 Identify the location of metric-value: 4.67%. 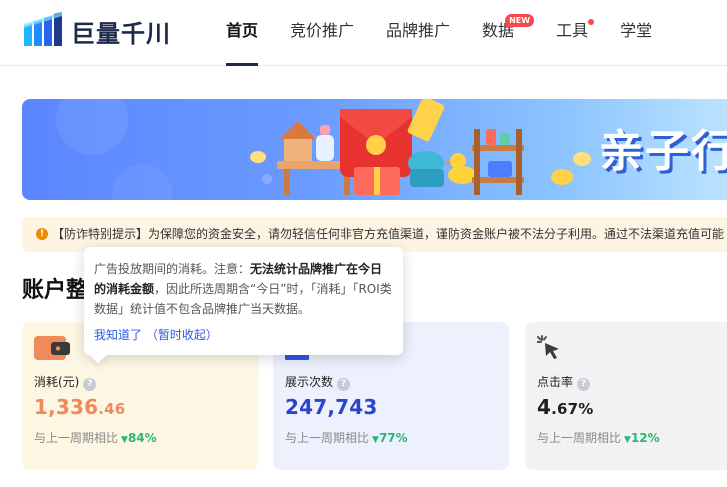
(565, 407).